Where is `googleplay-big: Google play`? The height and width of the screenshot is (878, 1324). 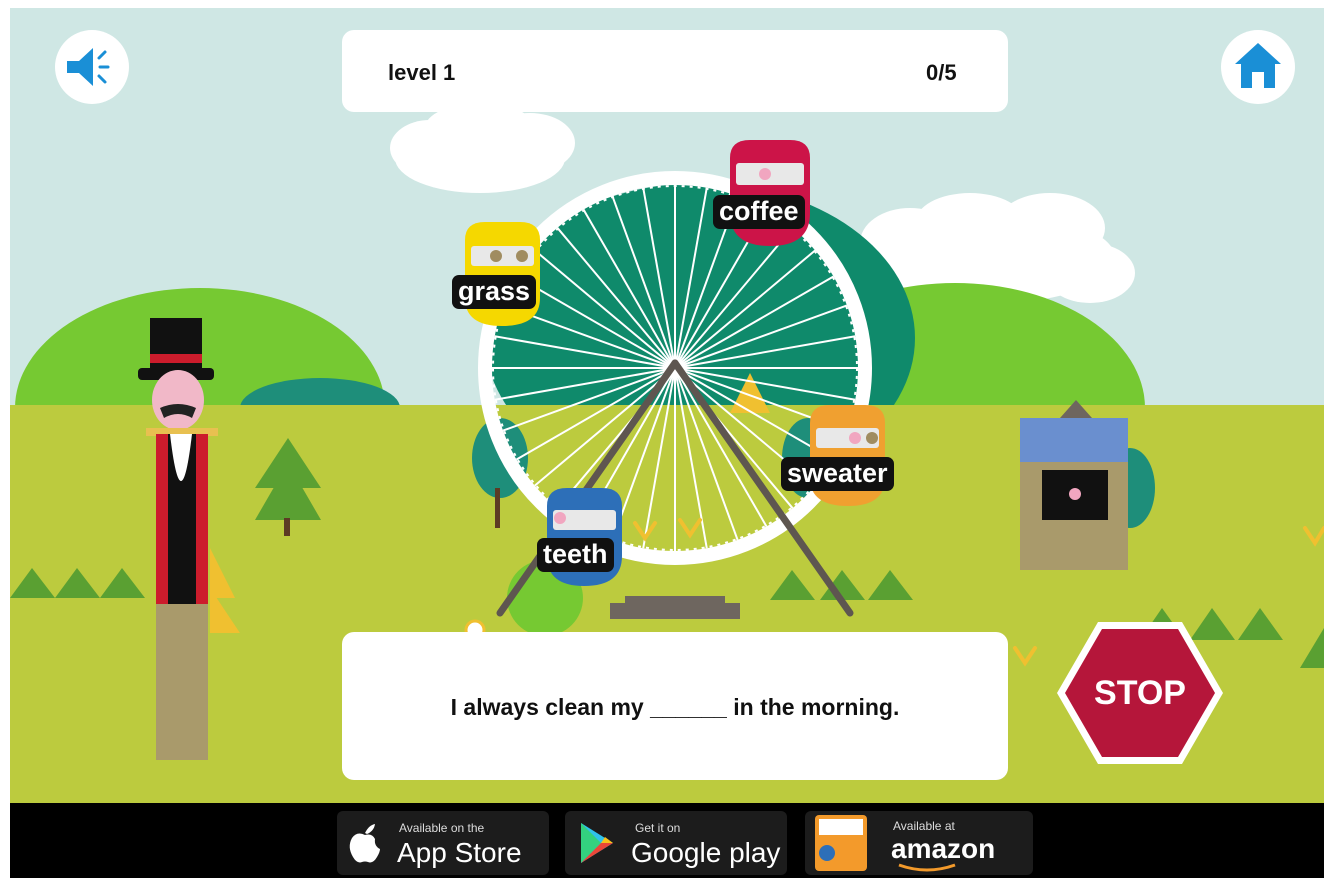 googleplay-big: Google play is located at coordinates (706, 852).